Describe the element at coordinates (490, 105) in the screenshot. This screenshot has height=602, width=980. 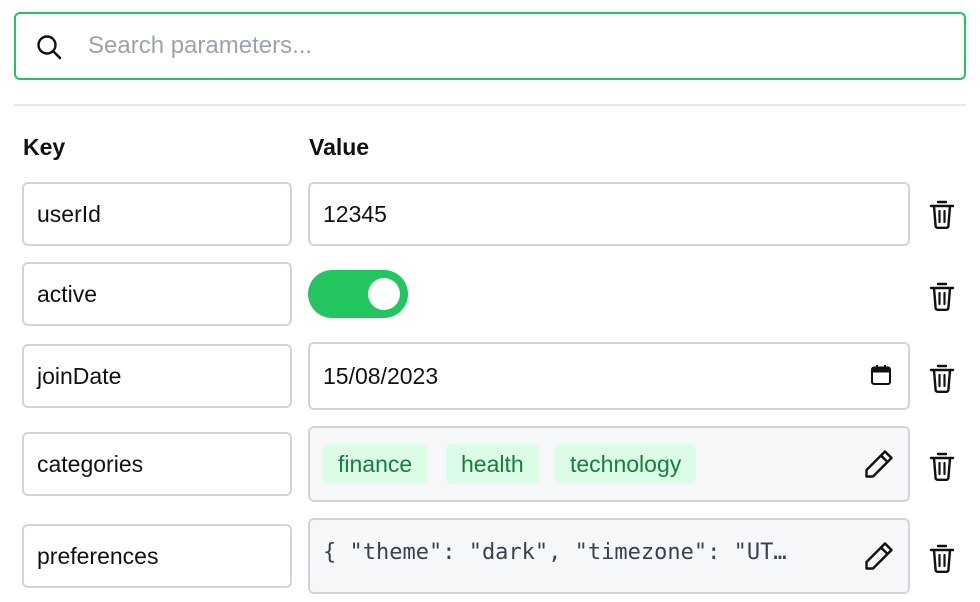
I see `divider` at that location.